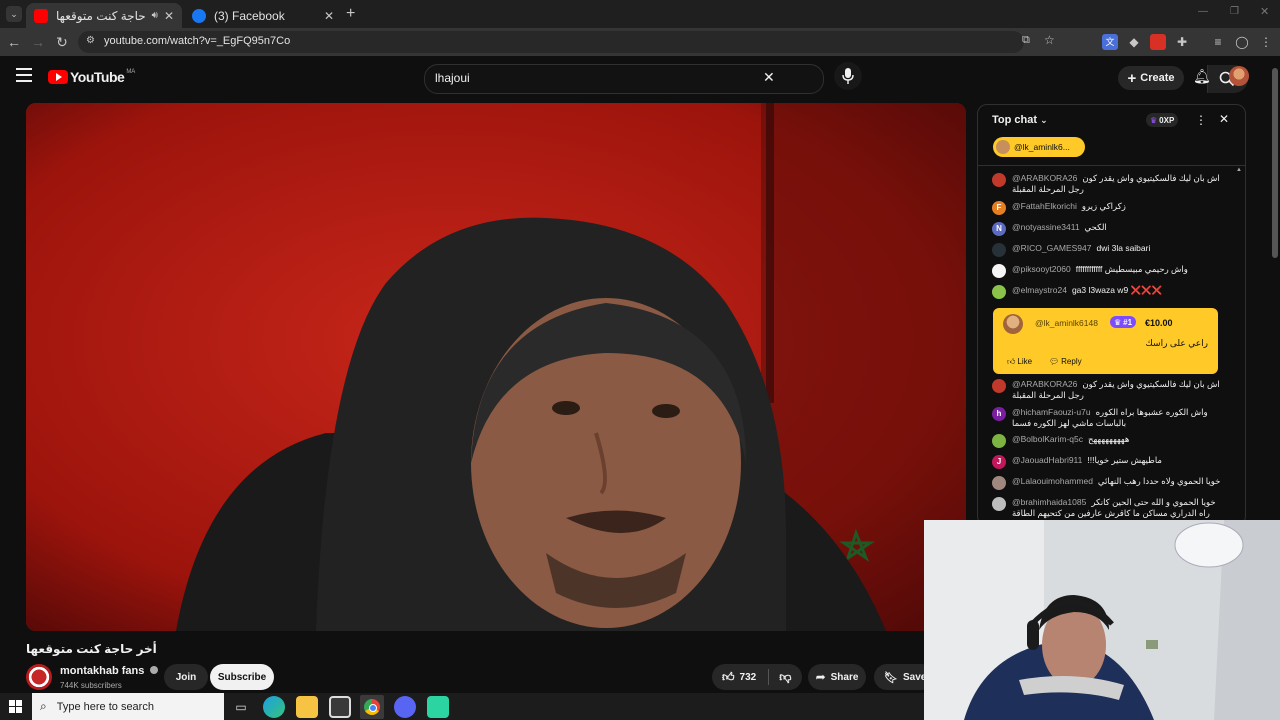  I want to click on chat-avatar: N, so click(999, 229).